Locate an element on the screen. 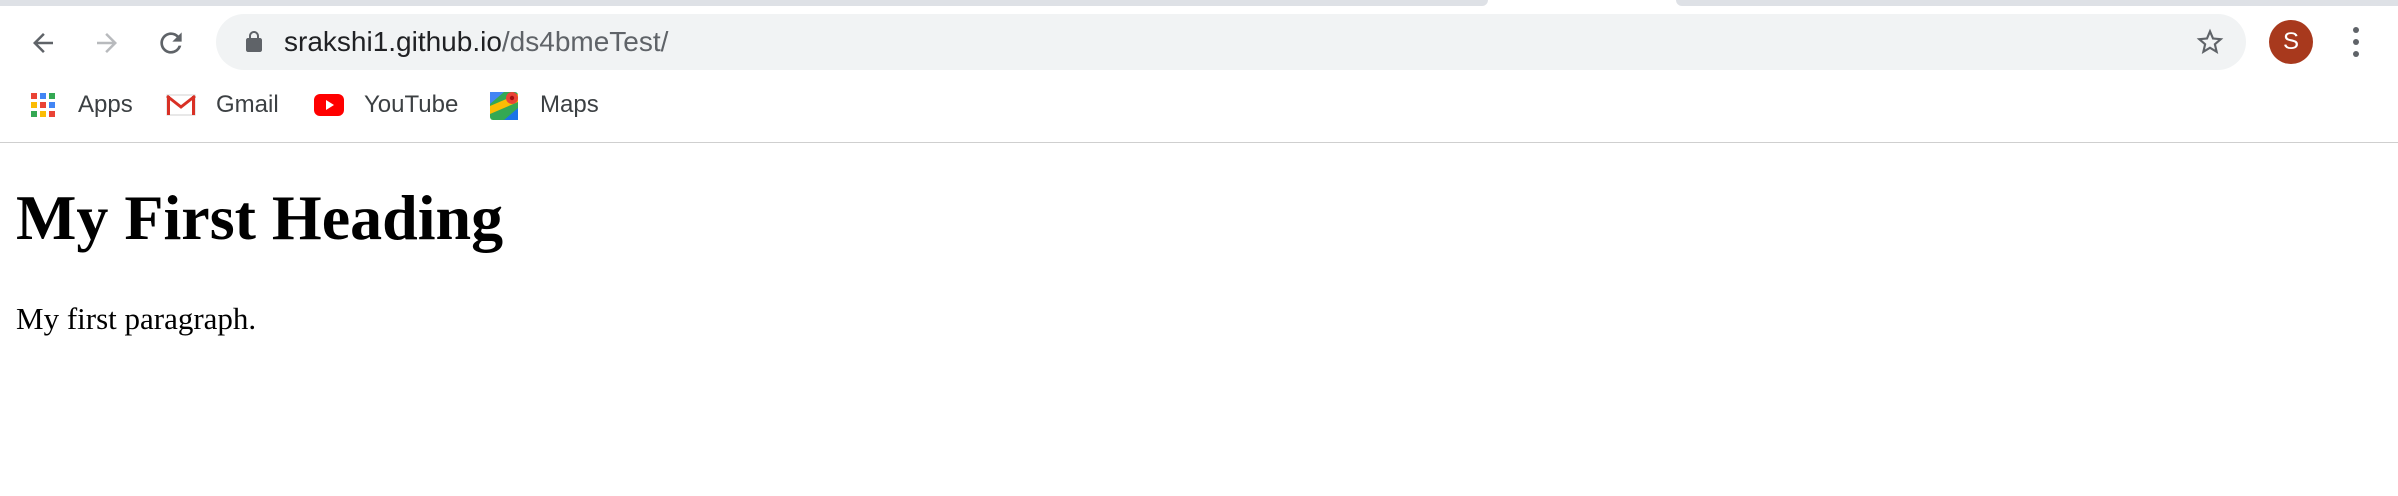 The width and height of the screenshot is (2398, 496). forward-button is located at coordinates (107, 43).